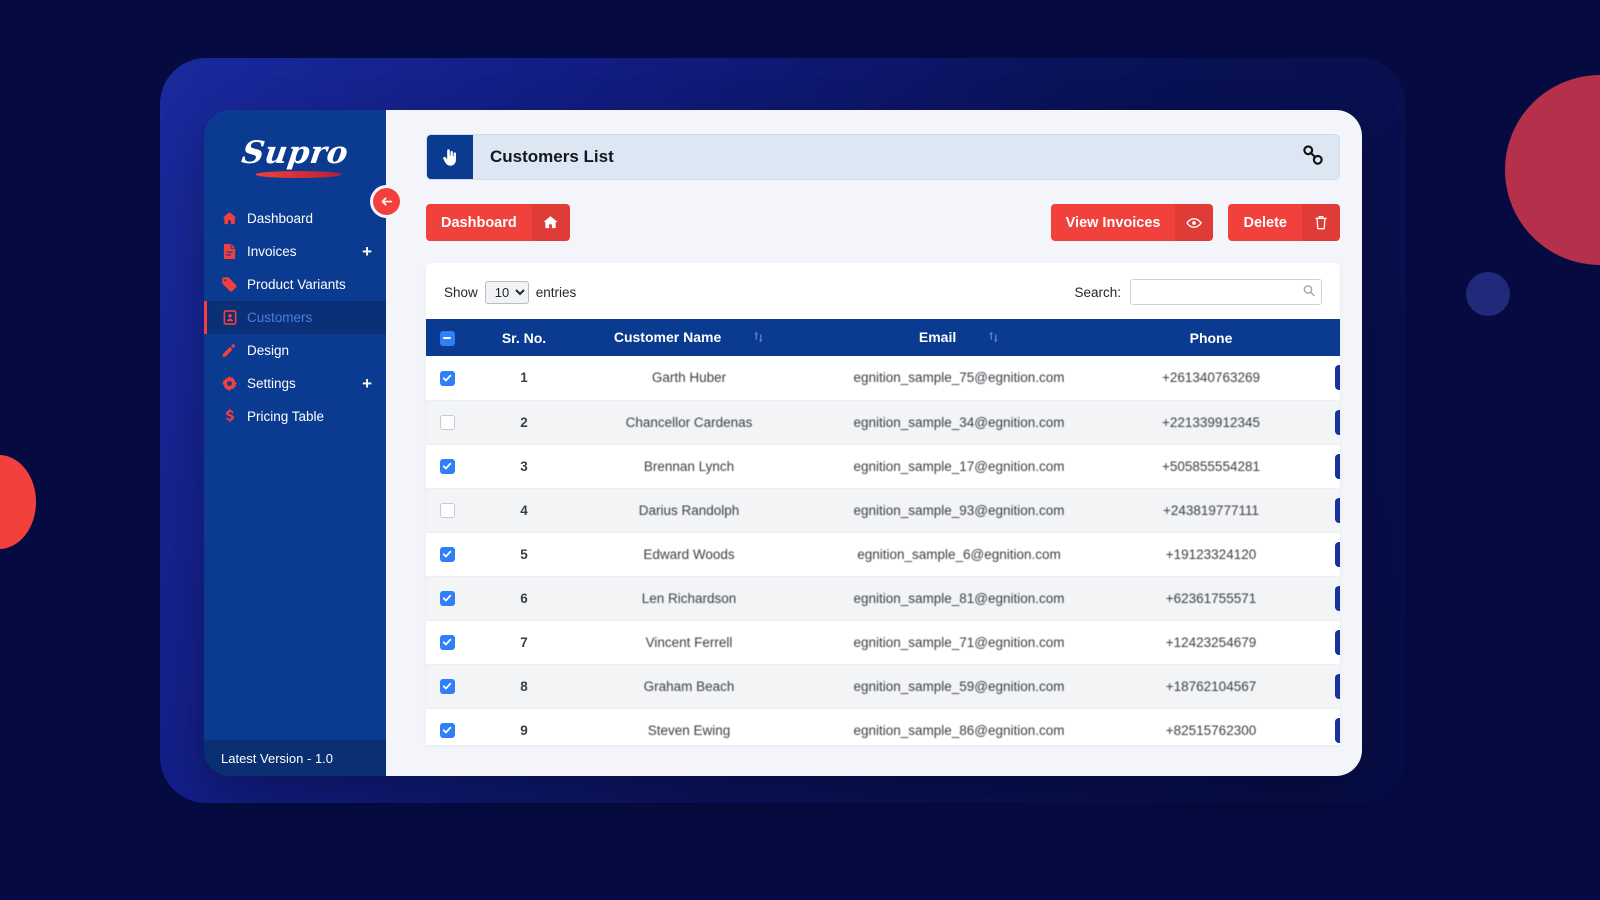 This screenshot has height=900, width=1600. What do you see at coordinates (295, 758) in the screenshot?
I see `sidebar-version-footer: Latest Version - 1.0` at bounding box center [295, 758].